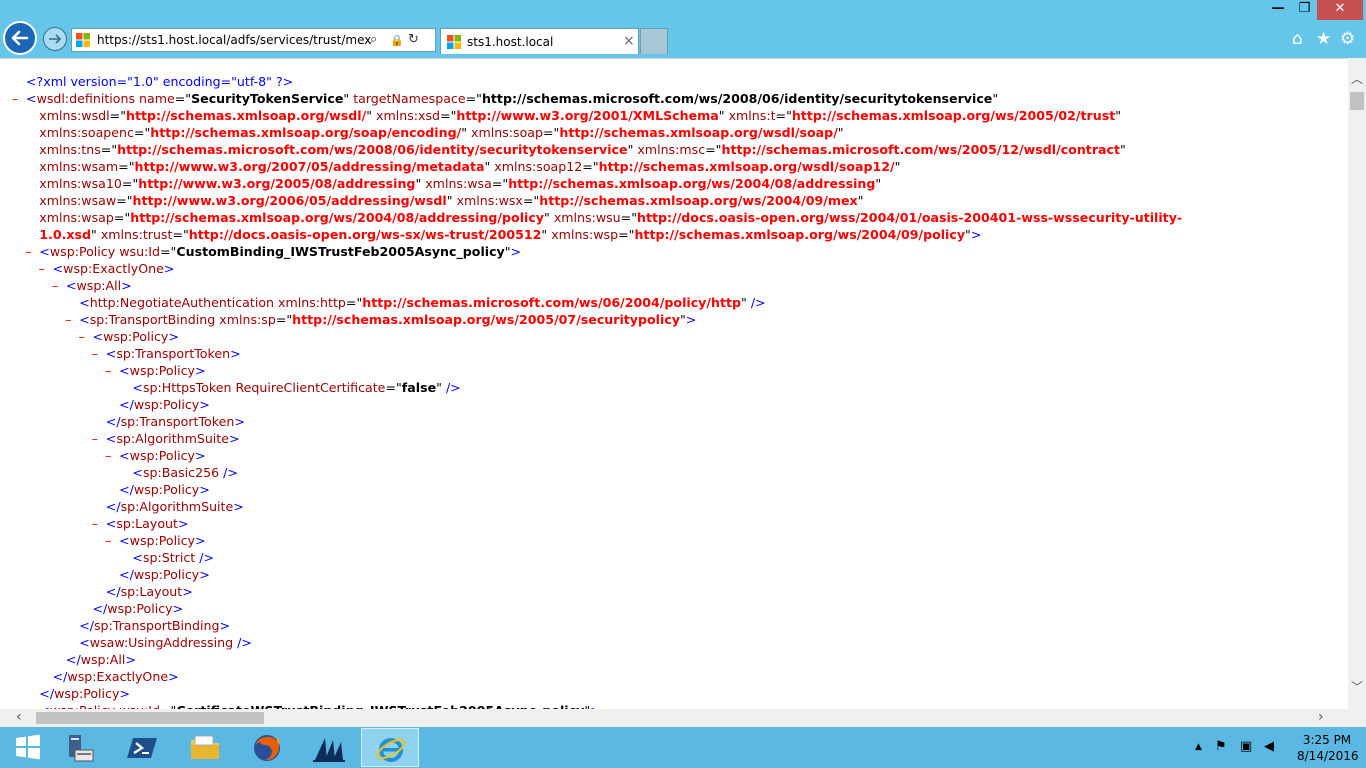  I want to click on home-icon: ⌂, so click(1297, 39).